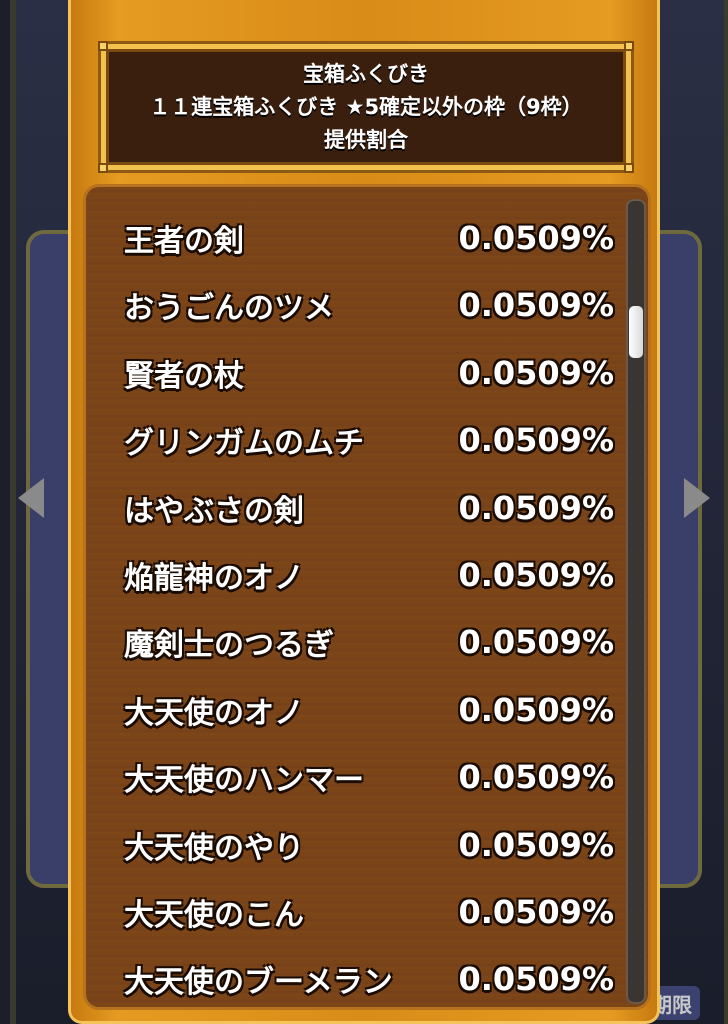  Describe the element at coordinates (214, 578) in the screenshot. I see `item-name: 焔龍神のオノ` at that location.